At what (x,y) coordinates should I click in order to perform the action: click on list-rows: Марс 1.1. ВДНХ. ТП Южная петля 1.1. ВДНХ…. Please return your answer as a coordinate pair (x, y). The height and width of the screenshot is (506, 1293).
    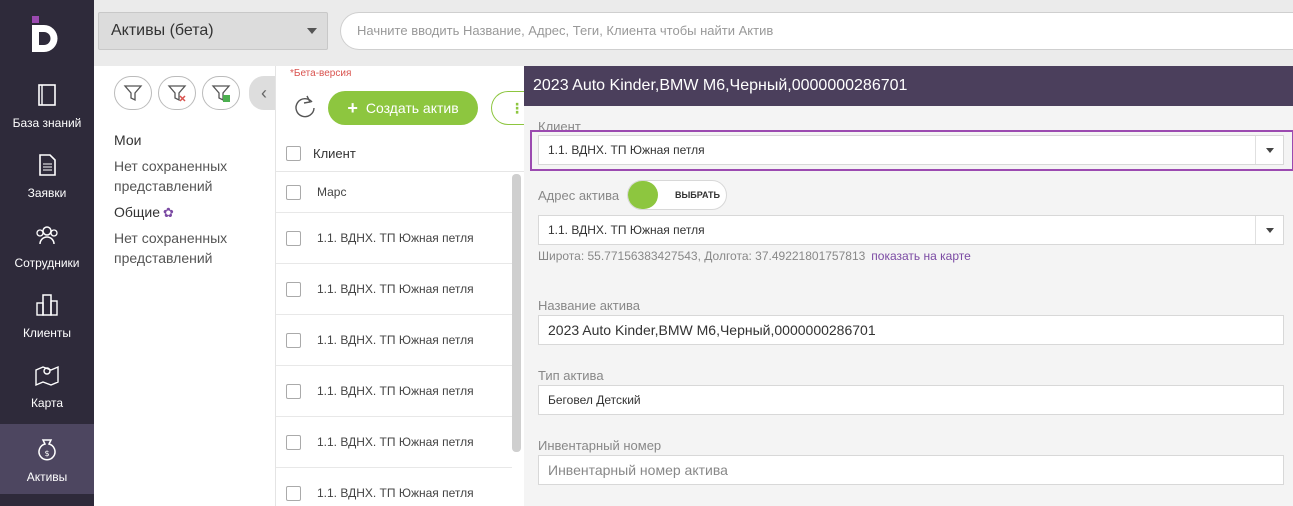
    Looking at the image, I should click on (394, 339).